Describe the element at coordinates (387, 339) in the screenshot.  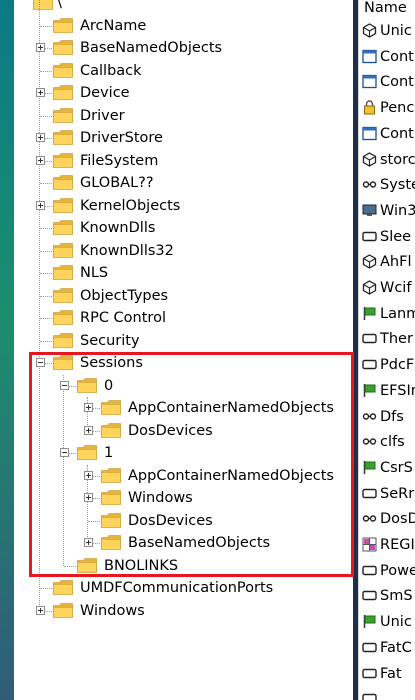
I see `list-item: Ther` at that location.